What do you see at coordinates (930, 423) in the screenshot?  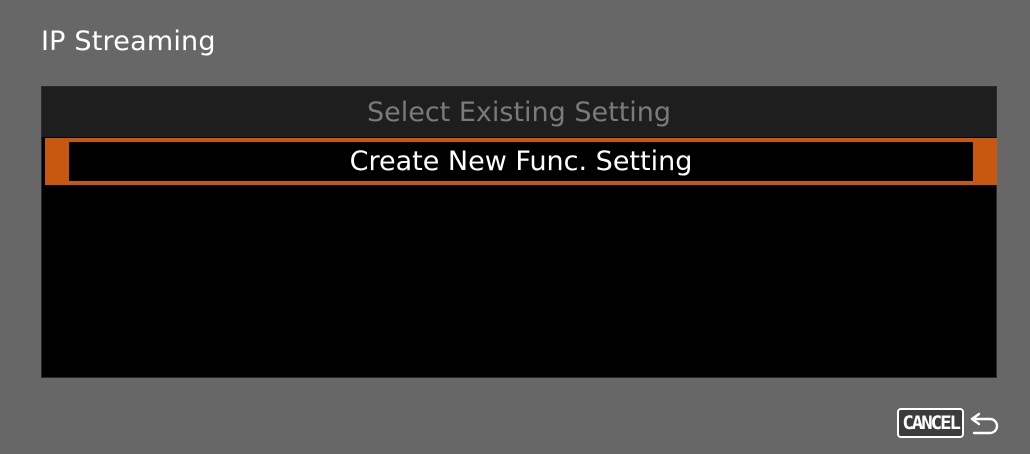 I see `cancel-button: CANCEL` at bounding box center [930, 423].